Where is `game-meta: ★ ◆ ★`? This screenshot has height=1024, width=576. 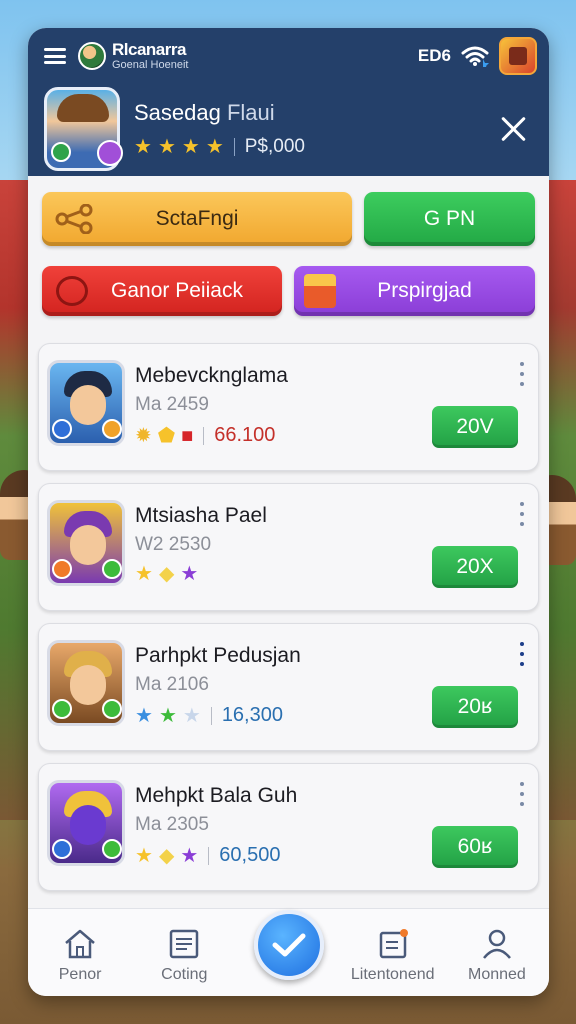
game-meta: ★ ◆ ★ is located at coordinates (166, 574).